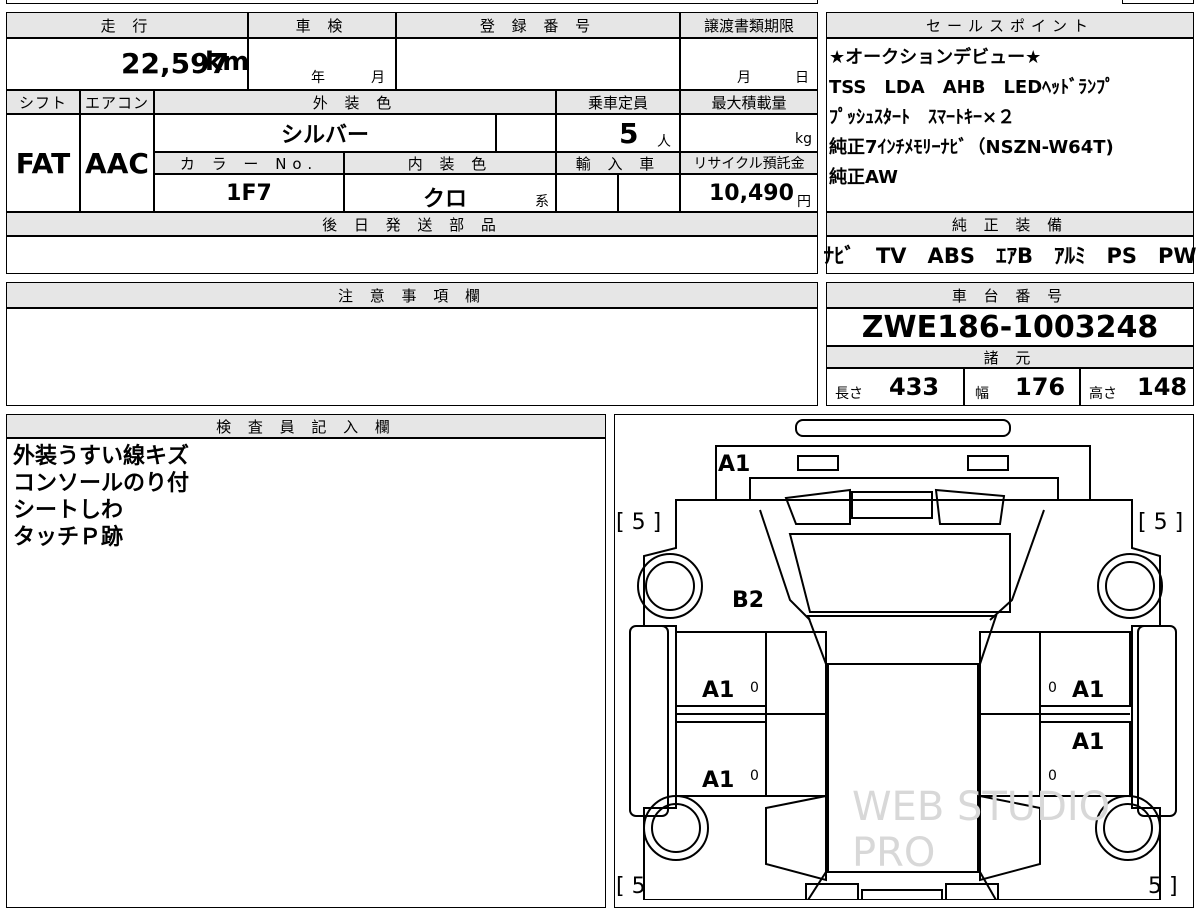 This screenshot has height=908, width=1200. Describe the element at coordinates (817, 506) in the screenshot. I see `headlight-left` at that location.